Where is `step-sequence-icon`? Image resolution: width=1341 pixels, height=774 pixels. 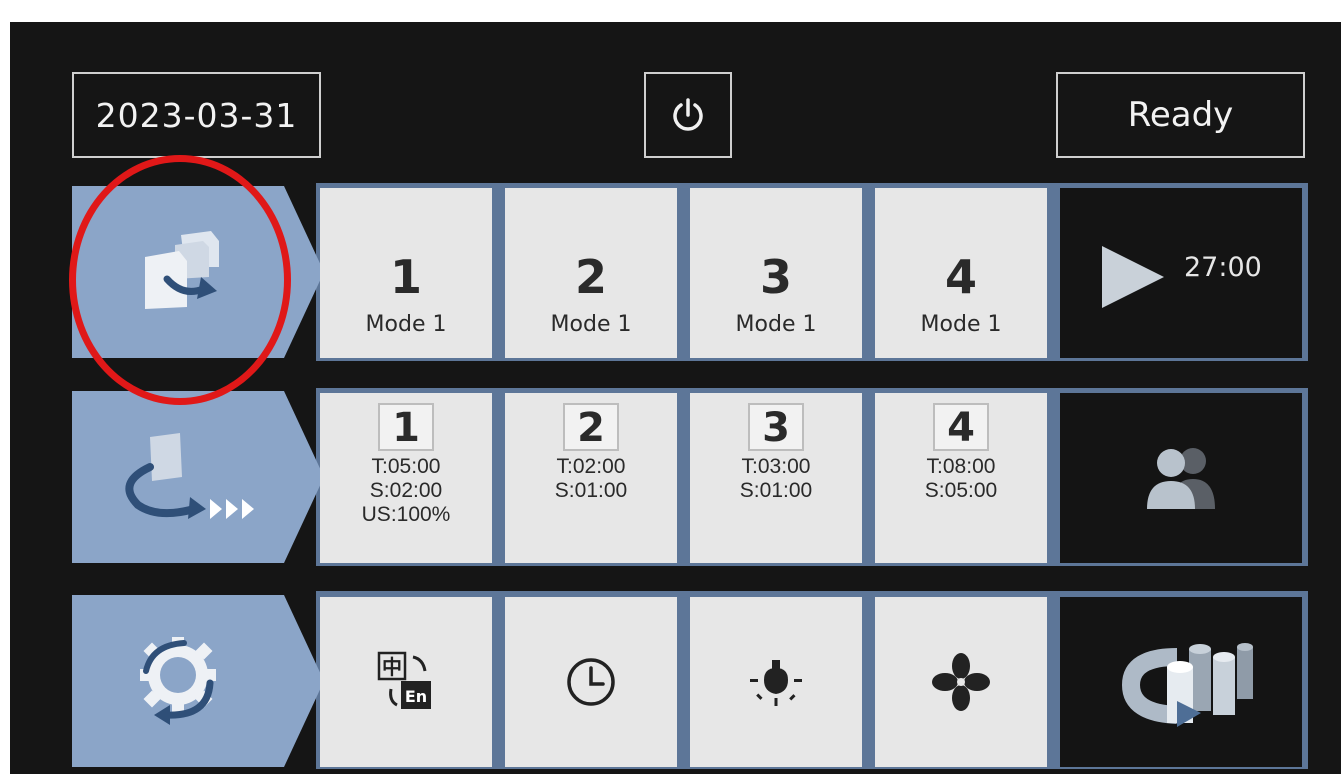 step-sequence-icon is located at coordinates (189, 476).